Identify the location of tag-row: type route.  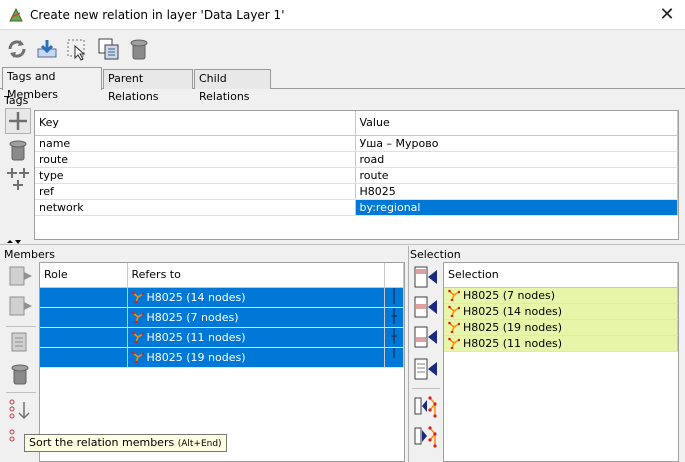
(356, 175).